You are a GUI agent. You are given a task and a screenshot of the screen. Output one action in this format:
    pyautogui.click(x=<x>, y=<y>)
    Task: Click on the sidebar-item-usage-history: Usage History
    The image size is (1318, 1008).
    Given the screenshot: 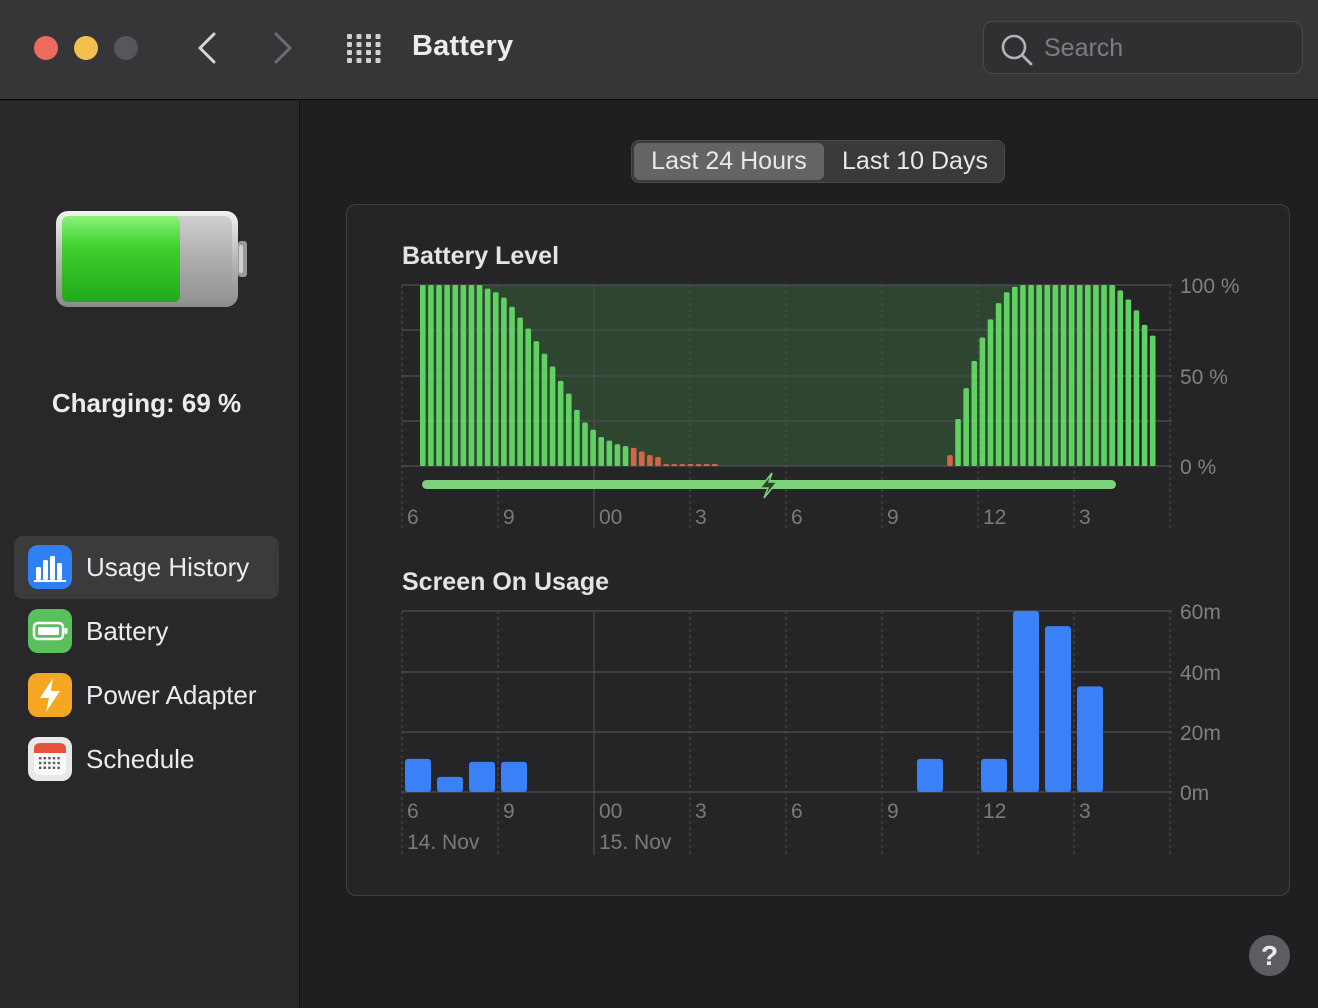 What is the action you would take?
    pyautogui.click(x=146, y=567)
    